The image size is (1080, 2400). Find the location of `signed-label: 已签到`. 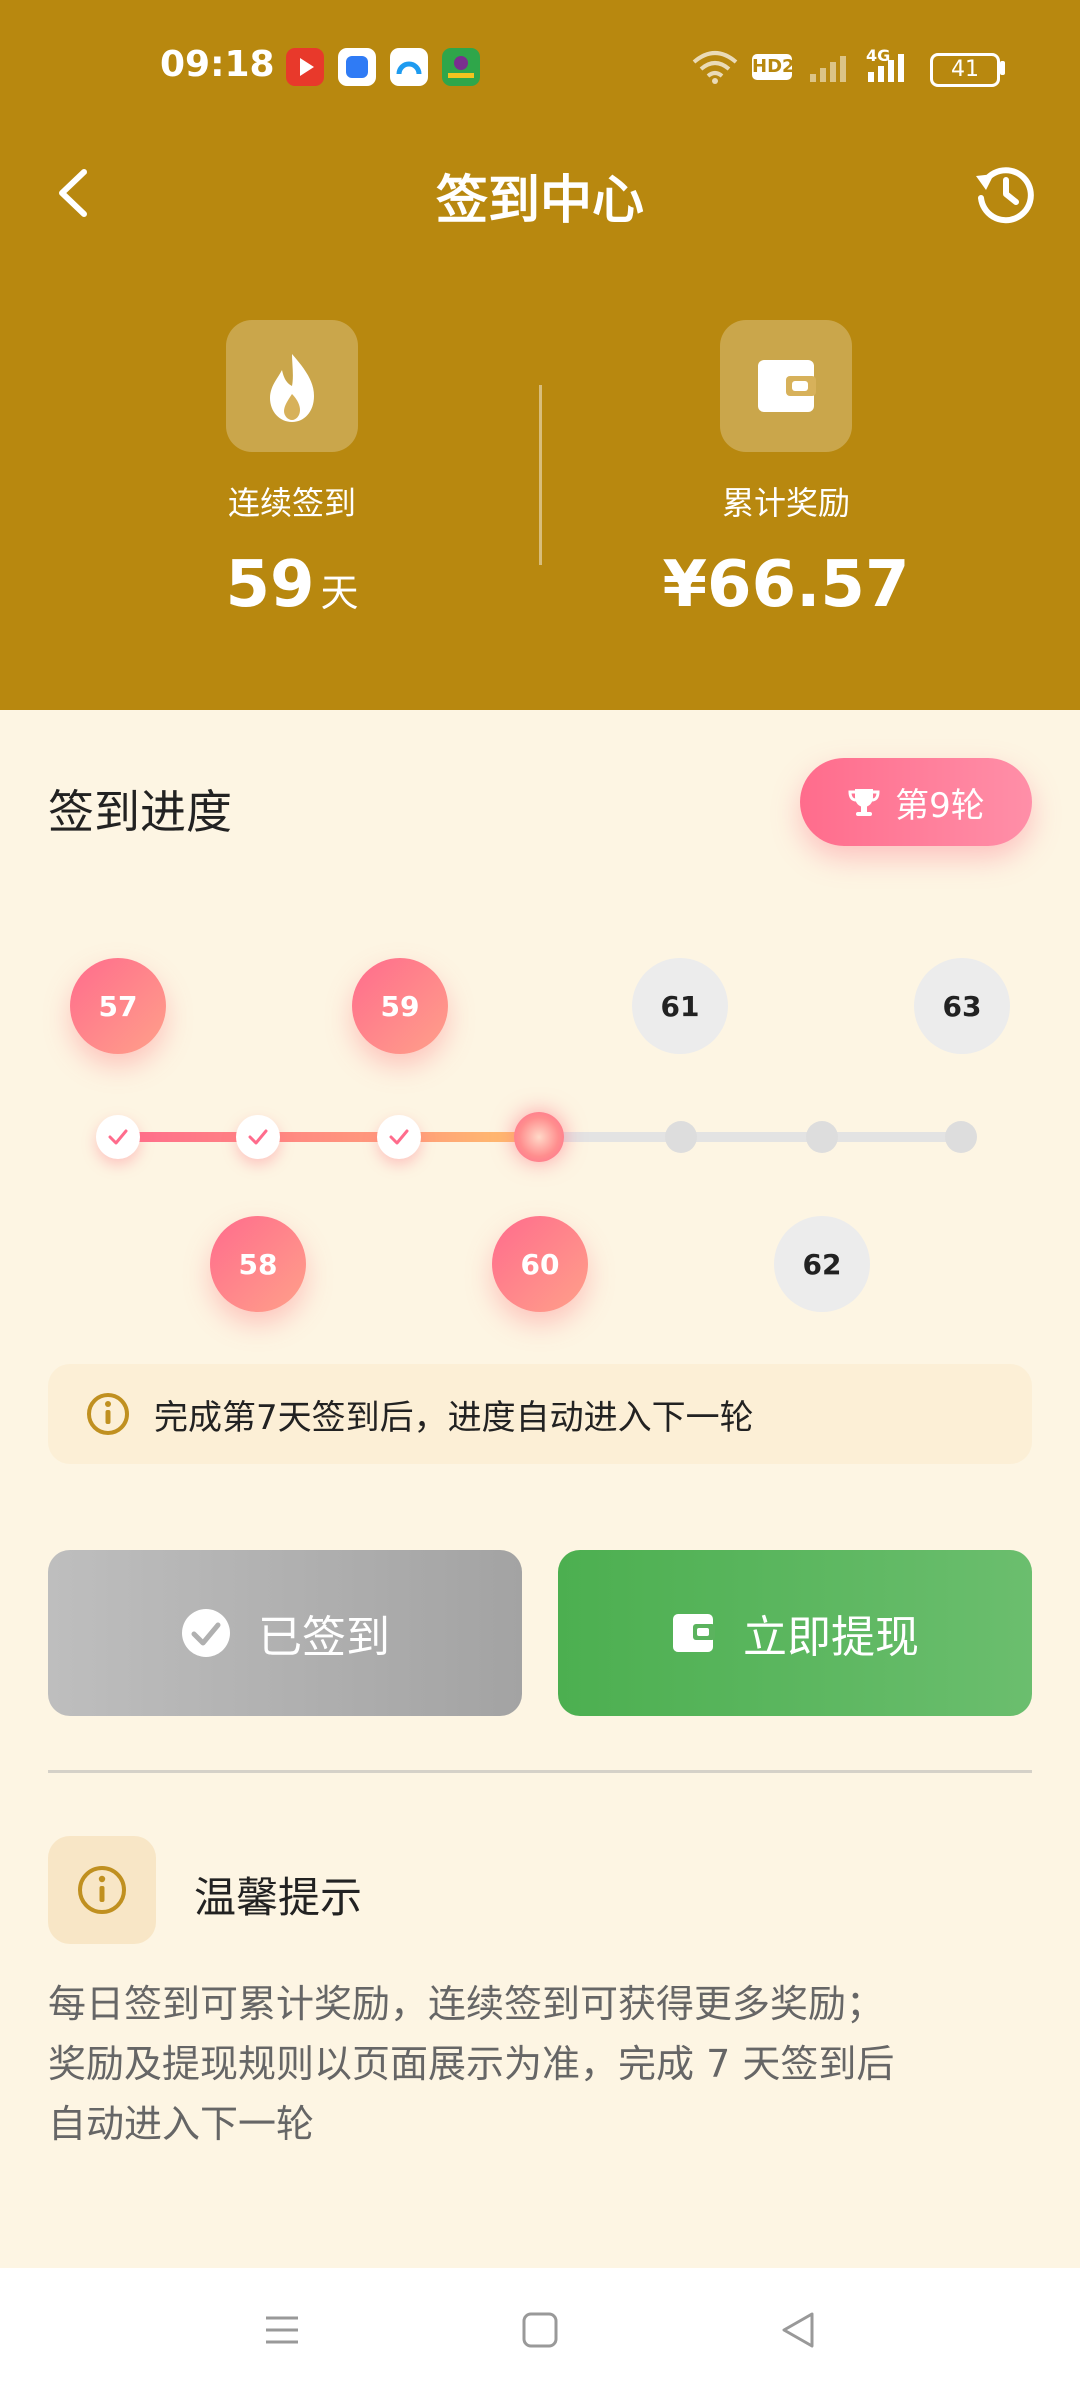

signed-label: 已签到 is located at coordinates (324, 1637).